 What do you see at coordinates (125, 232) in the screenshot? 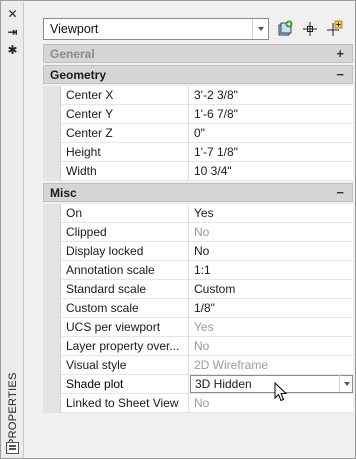
I see `property-name: Clipped` at bounding box center [125, 232].